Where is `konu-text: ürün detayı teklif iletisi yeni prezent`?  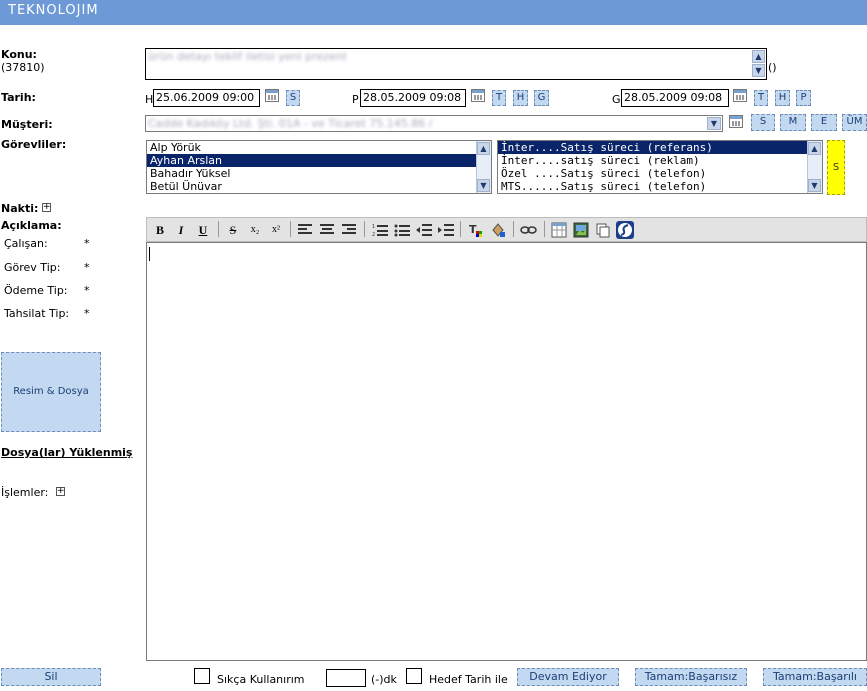
konu-text: ürün detayı teklif iletisi yeni prezent is located at coordinates (247, 56).